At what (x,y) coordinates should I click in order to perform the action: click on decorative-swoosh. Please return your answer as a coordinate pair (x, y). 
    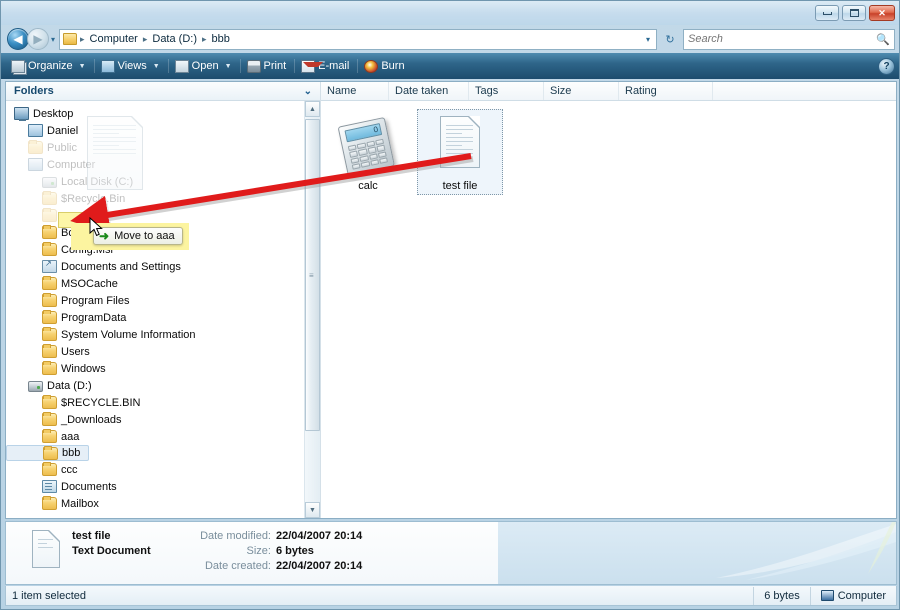
    Looking at the image, I should click on (806, 551).